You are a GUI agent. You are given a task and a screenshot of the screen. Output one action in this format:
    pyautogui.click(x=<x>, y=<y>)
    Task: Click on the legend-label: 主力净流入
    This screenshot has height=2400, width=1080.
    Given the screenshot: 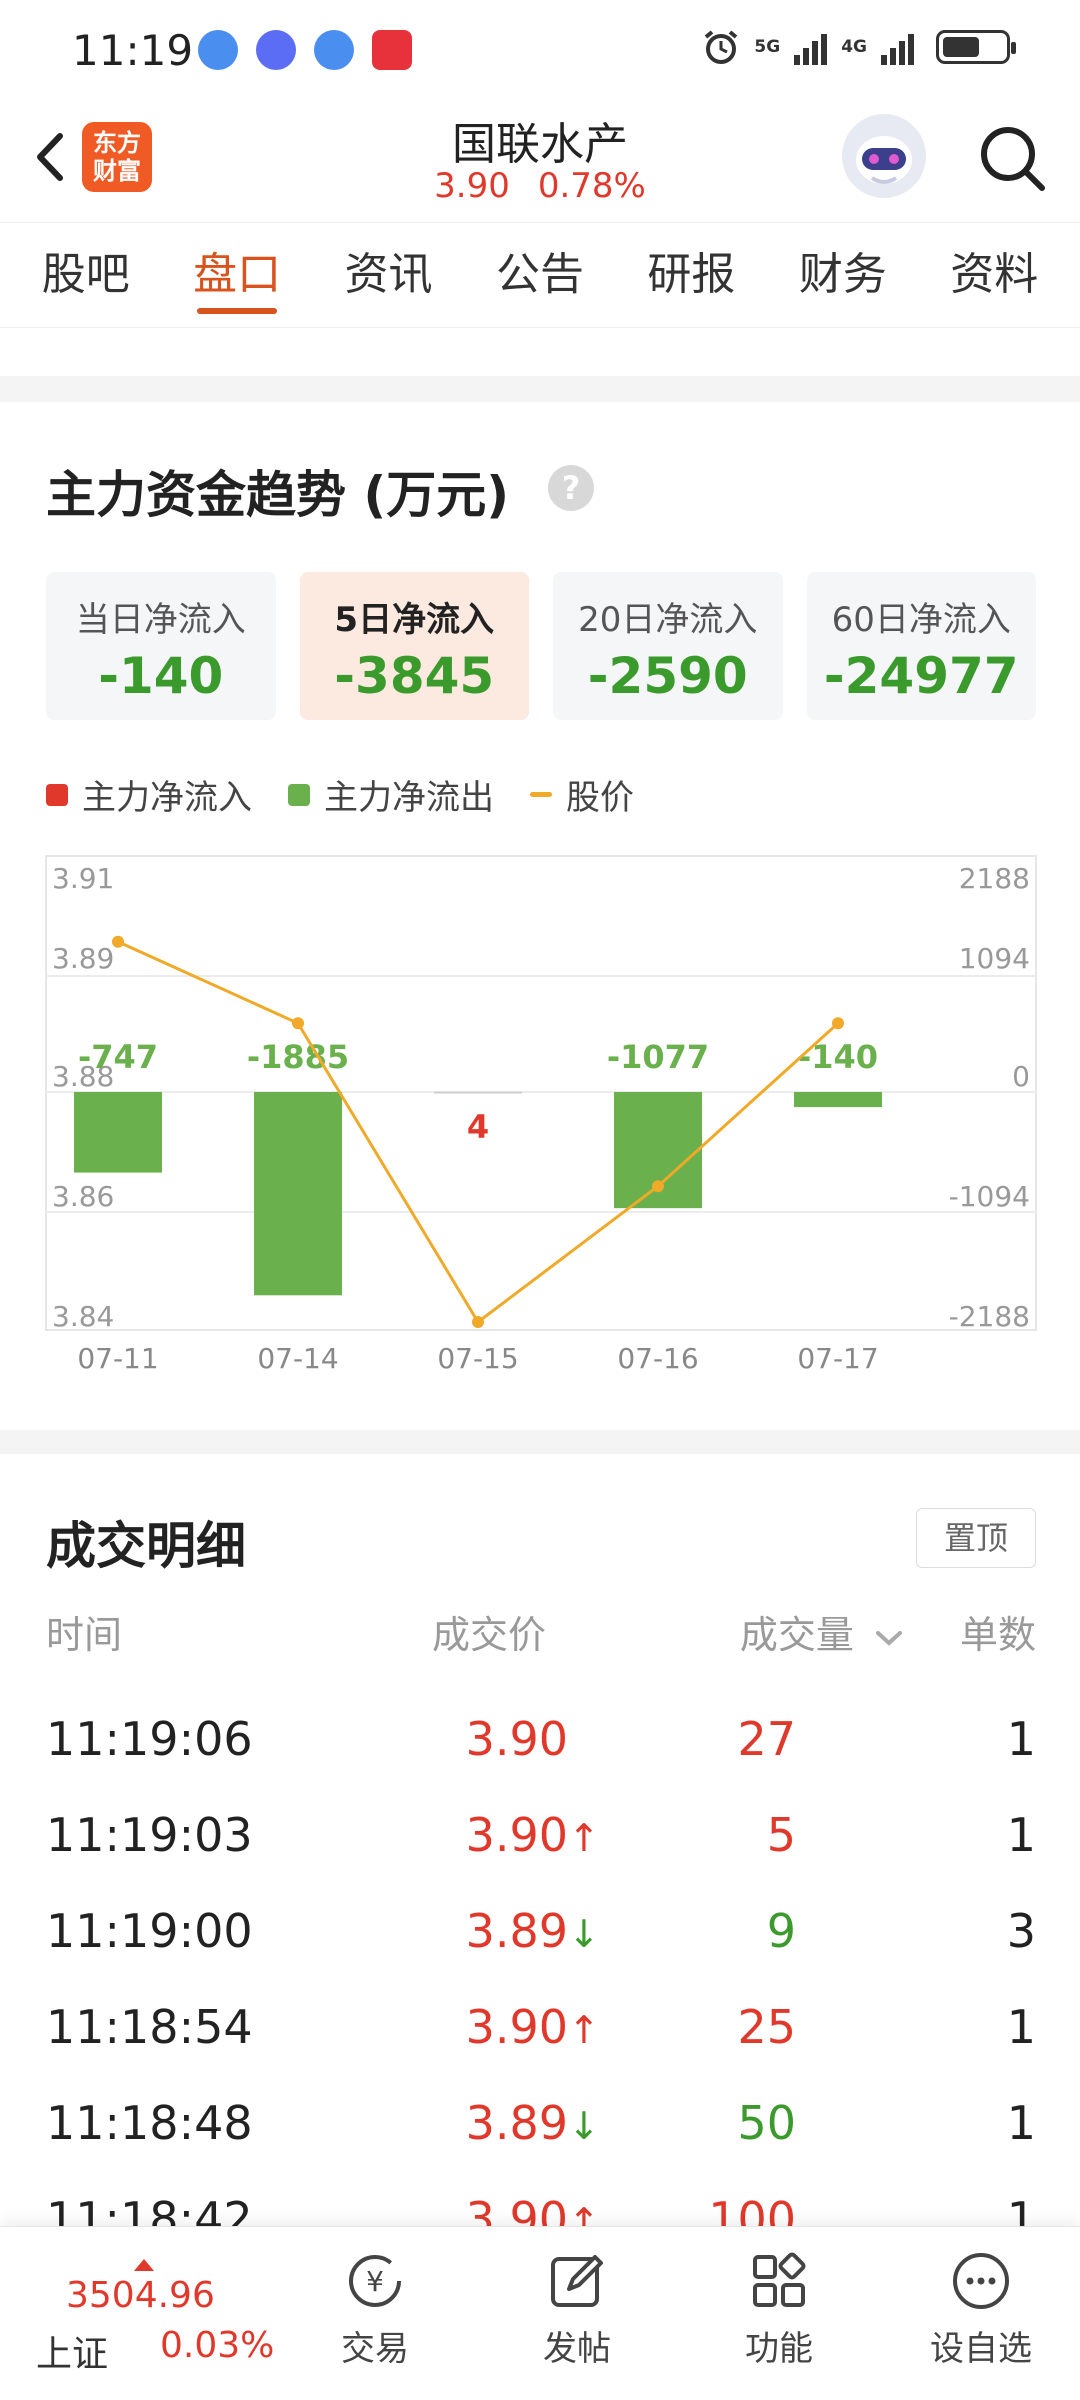 What is the action you would take?
    pyautogui.click(x=167, y=798)
    